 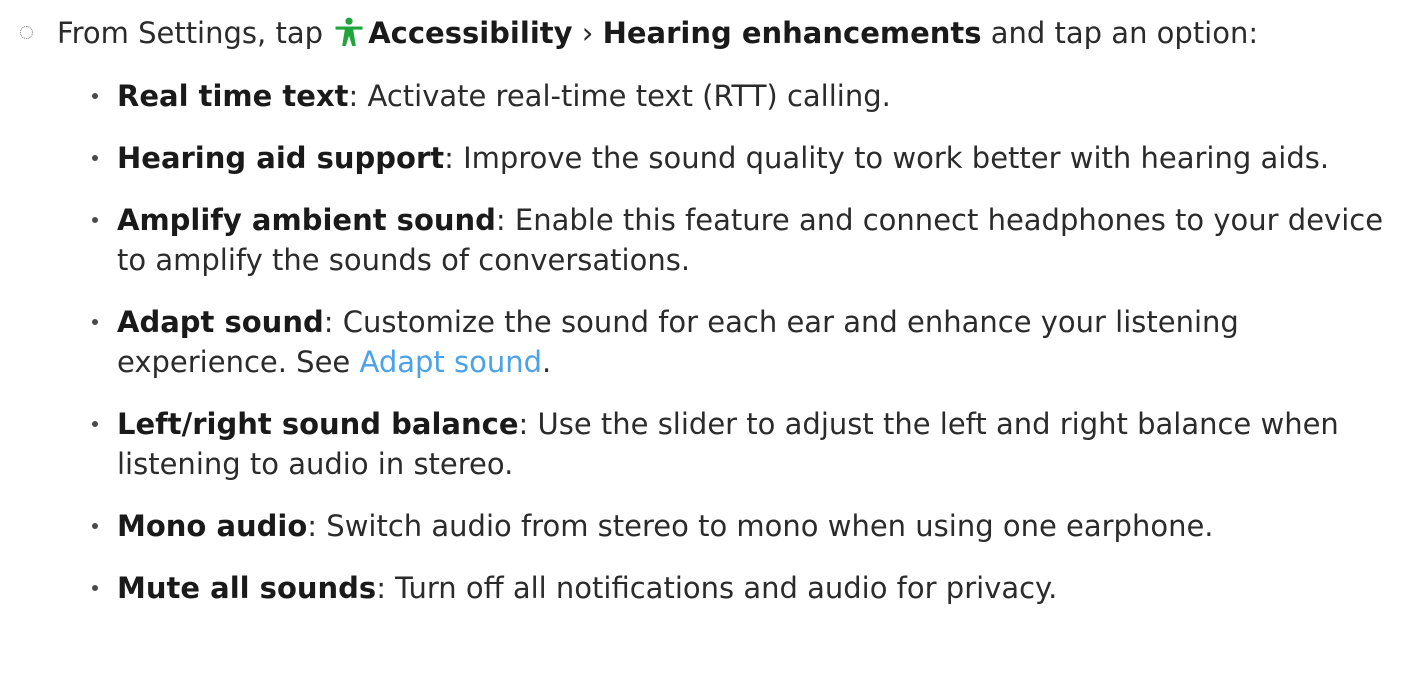 I want to click on step-prefix: From Settings, tap, so click(x=195, y=33).